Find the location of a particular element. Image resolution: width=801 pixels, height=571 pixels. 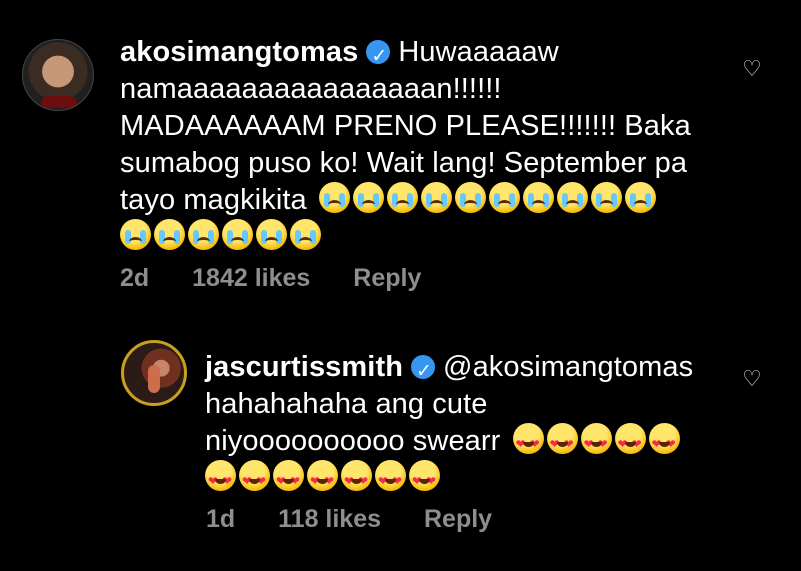

mention-link: @akosimangtomas is located at coordinates (568, 367).